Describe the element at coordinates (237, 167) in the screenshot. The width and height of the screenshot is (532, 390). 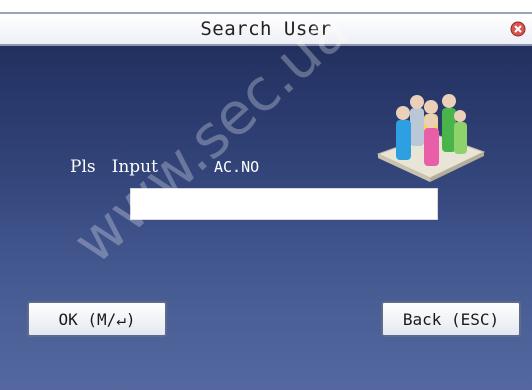
I see `prompt-word-acno: AC.NO` at that location.